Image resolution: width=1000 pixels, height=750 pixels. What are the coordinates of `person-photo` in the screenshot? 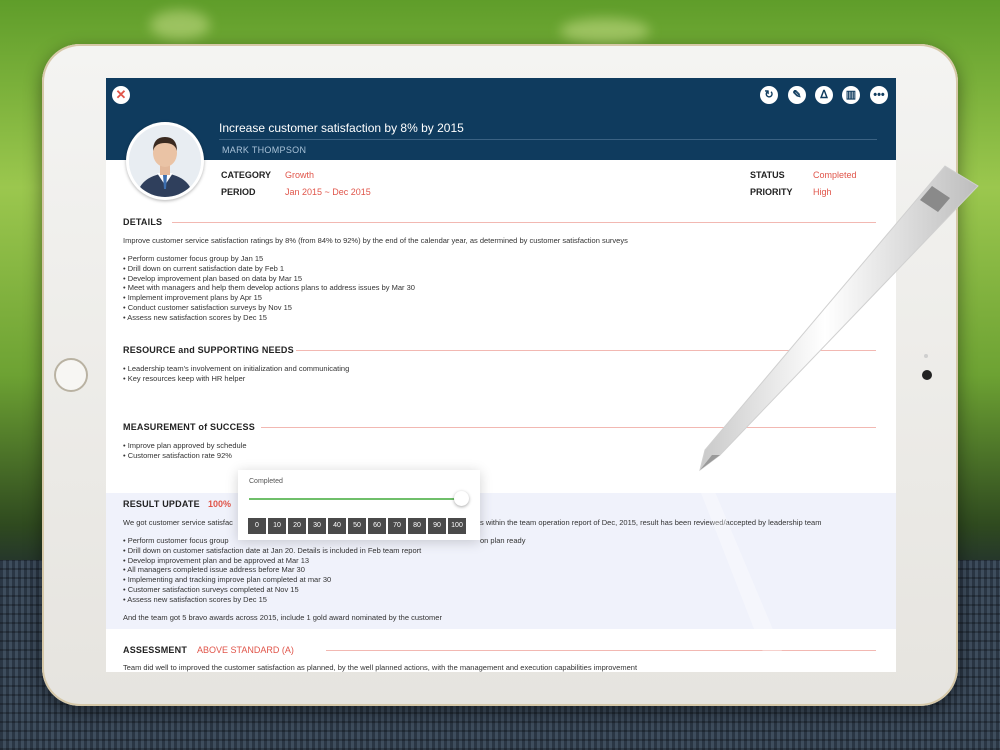 It's located at (165, 161).